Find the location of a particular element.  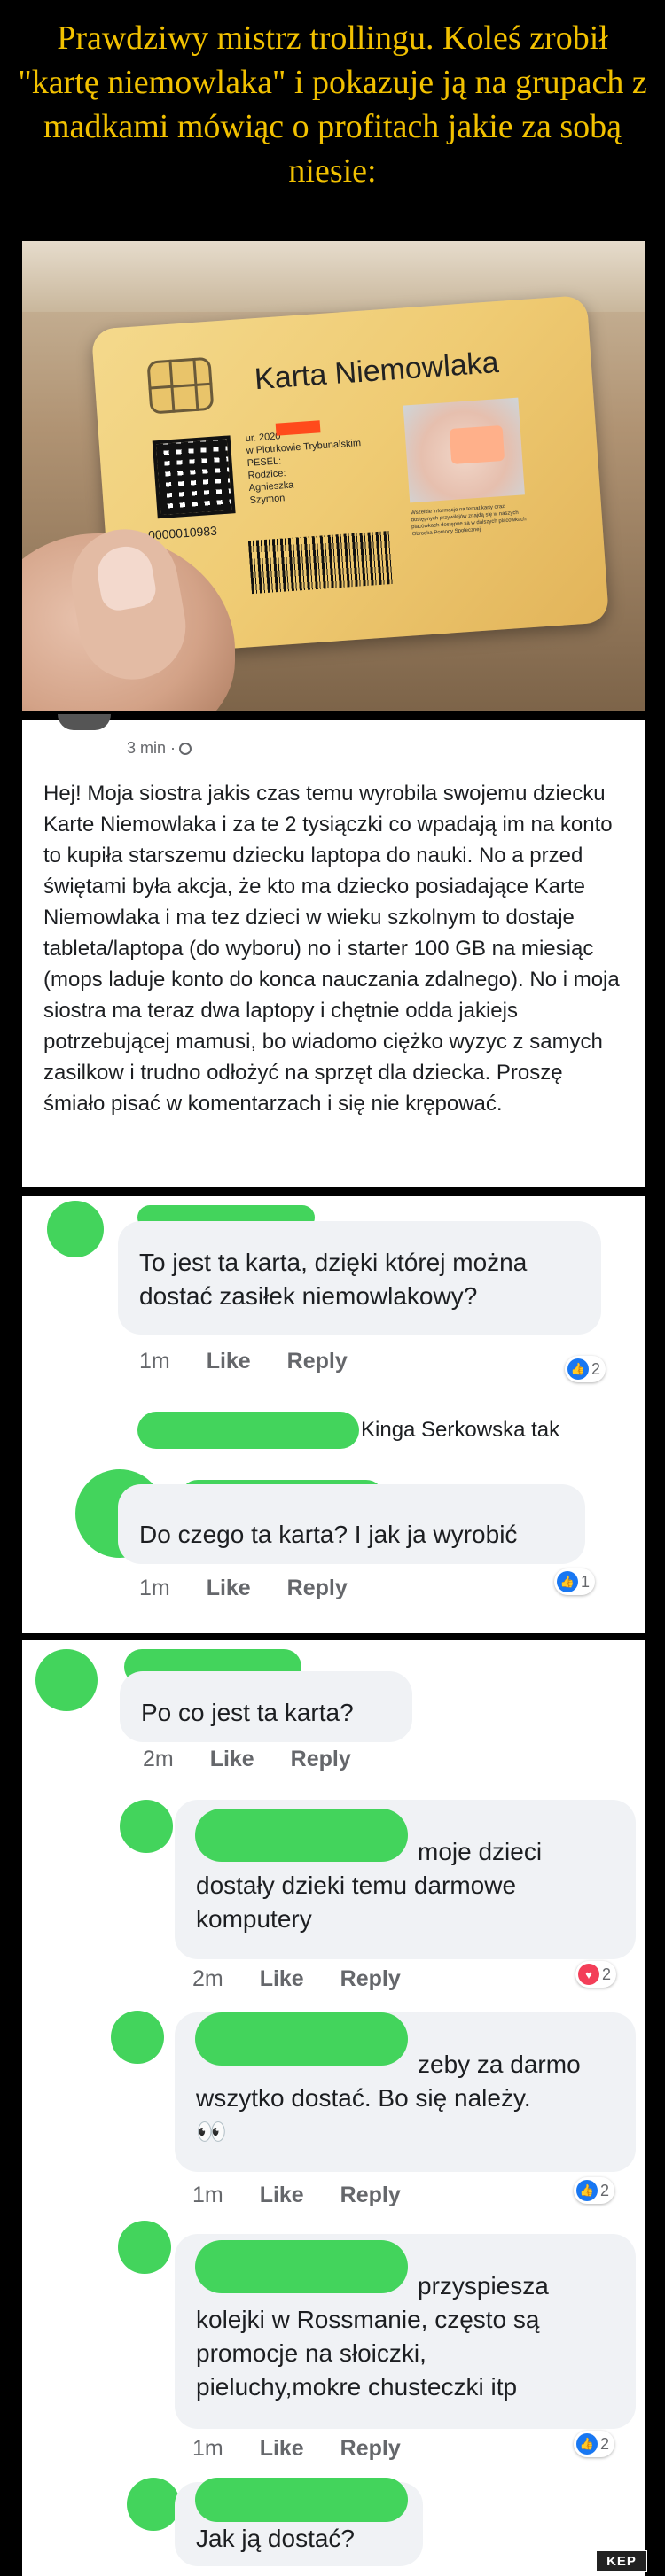

comment-text-line: Jak ją dostać? is located at coordinates (275, 2539).